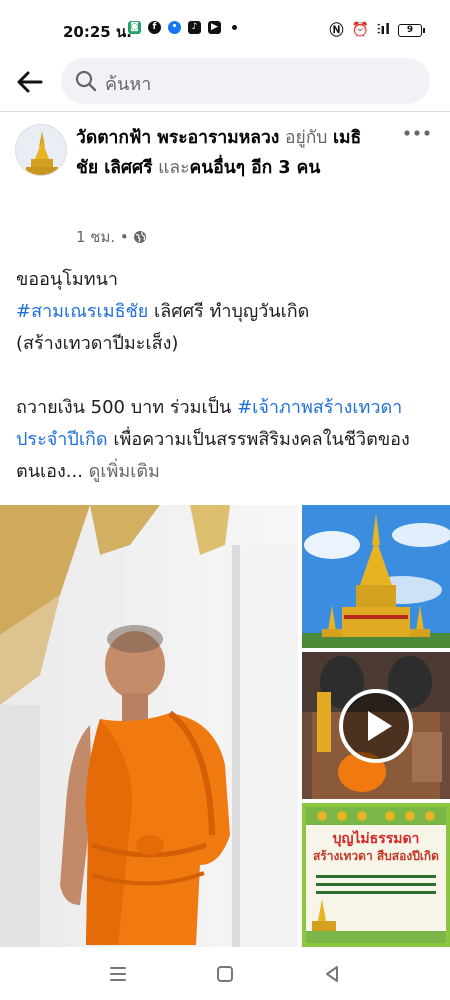 The image size is (450, 1000). I want to click on event-banner-photo: บุญไม่ธรรมดา สร้างเทวดา สืบสองปีเกิด, so click(376, 875).